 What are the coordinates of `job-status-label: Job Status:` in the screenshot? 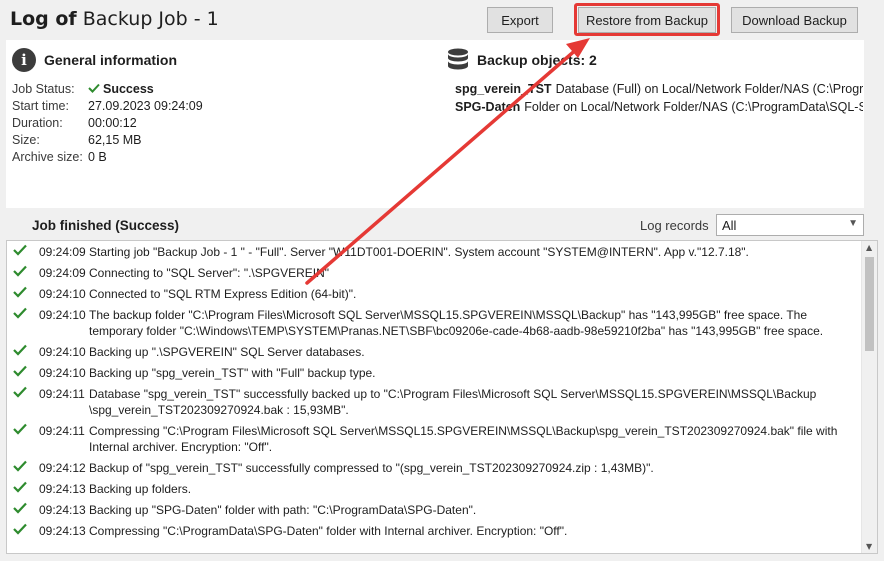 It's located at (43, 88).